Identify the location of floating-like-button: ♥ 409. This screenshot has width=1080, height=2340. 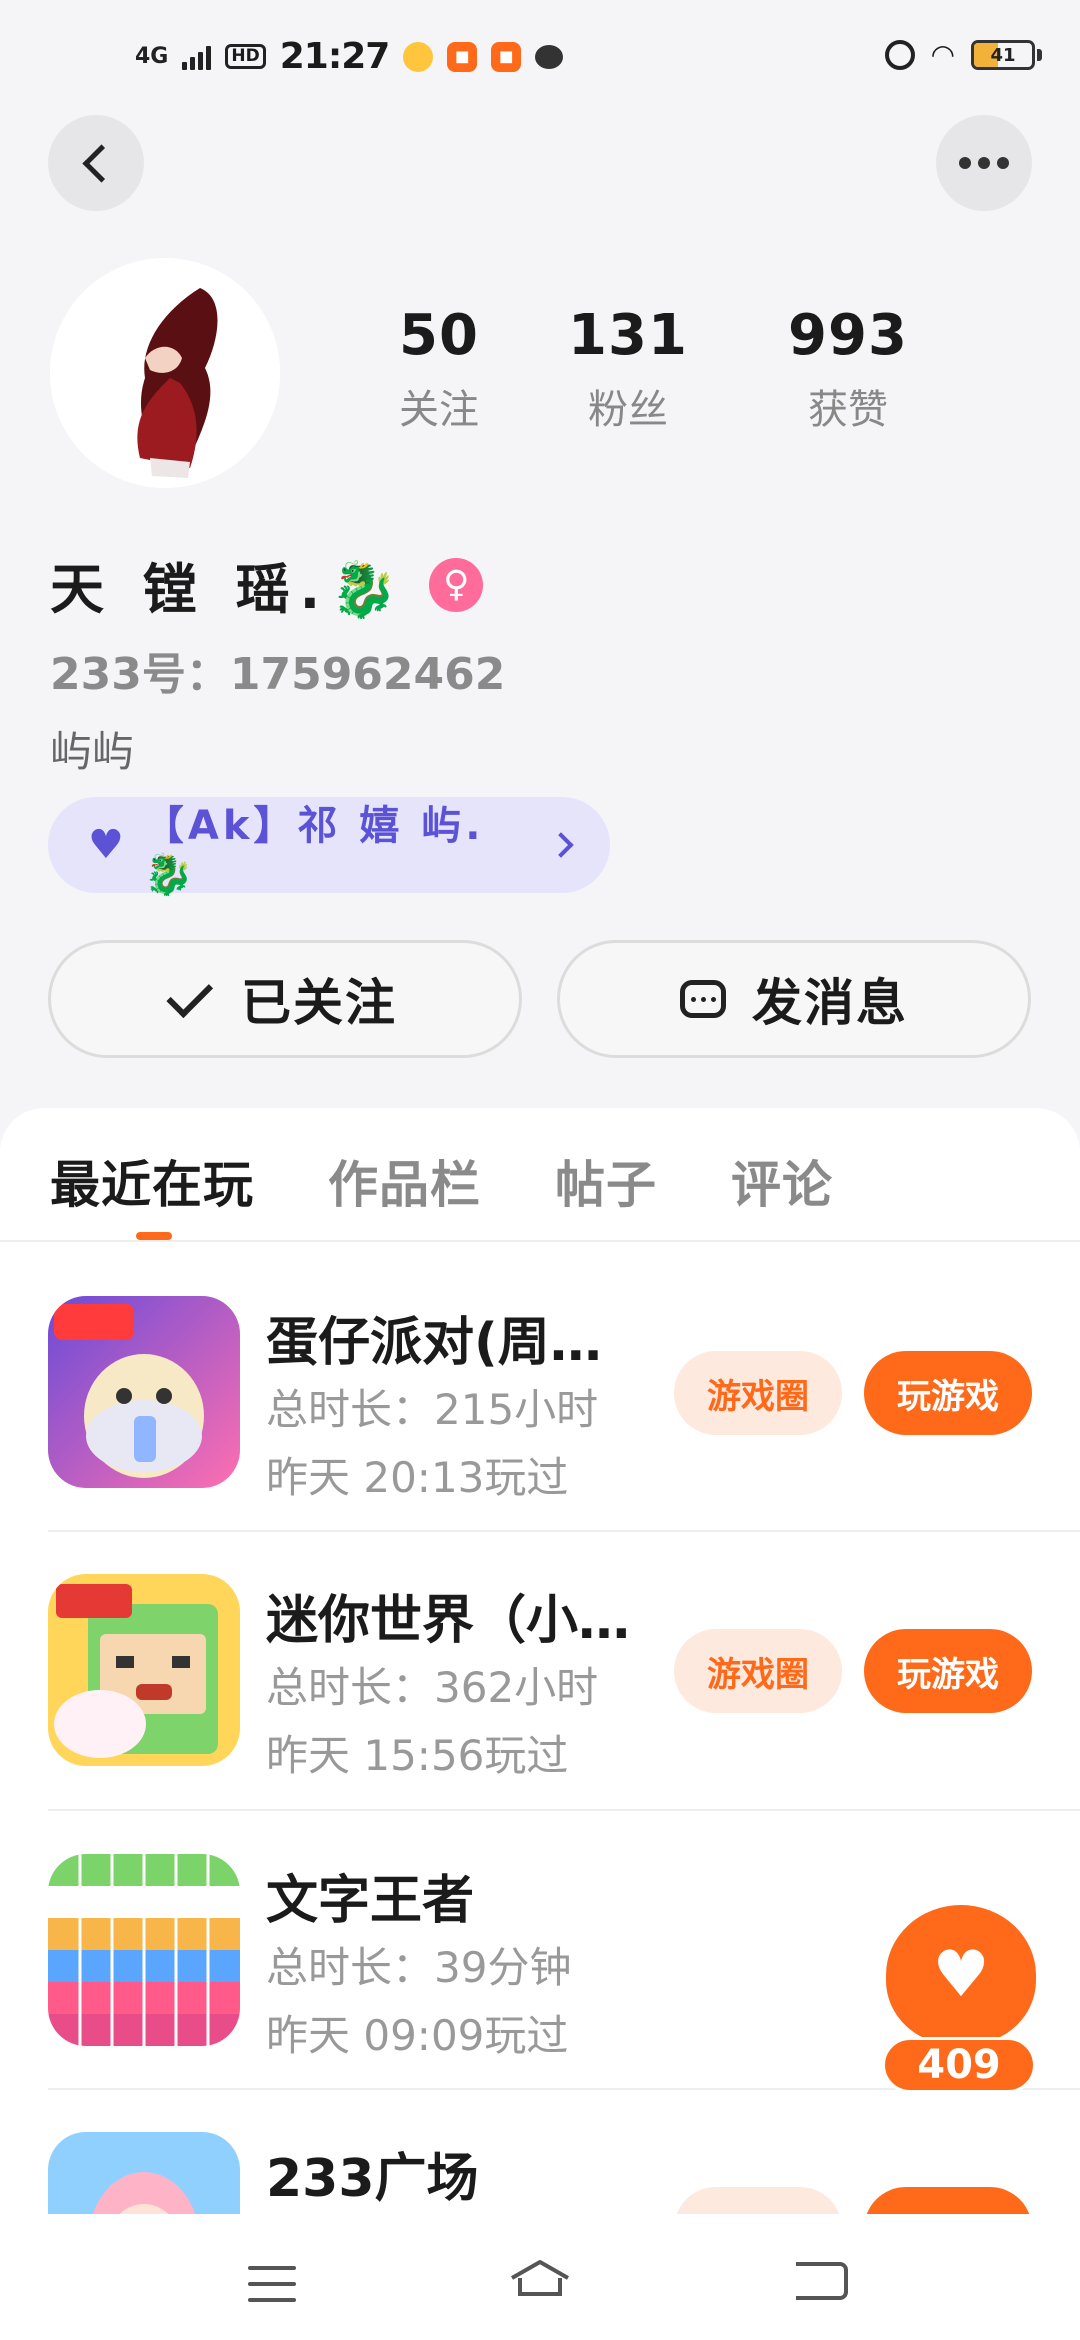
(959, 1999).